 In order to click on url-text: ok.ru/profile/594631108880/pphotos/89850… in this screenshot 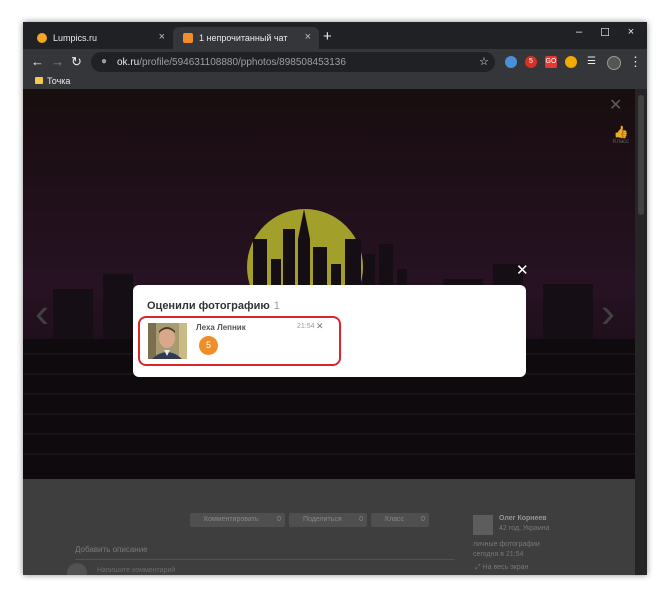, I will do `click(231, 62)`.